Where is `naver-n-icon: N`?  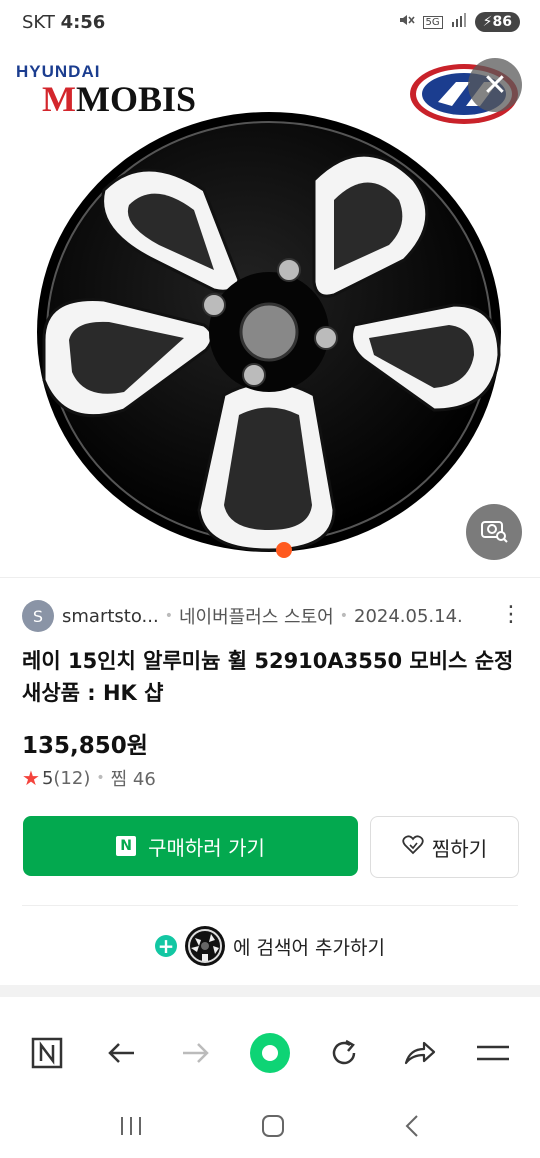 naver-n-icon: N is located at coordinates (126, 846).